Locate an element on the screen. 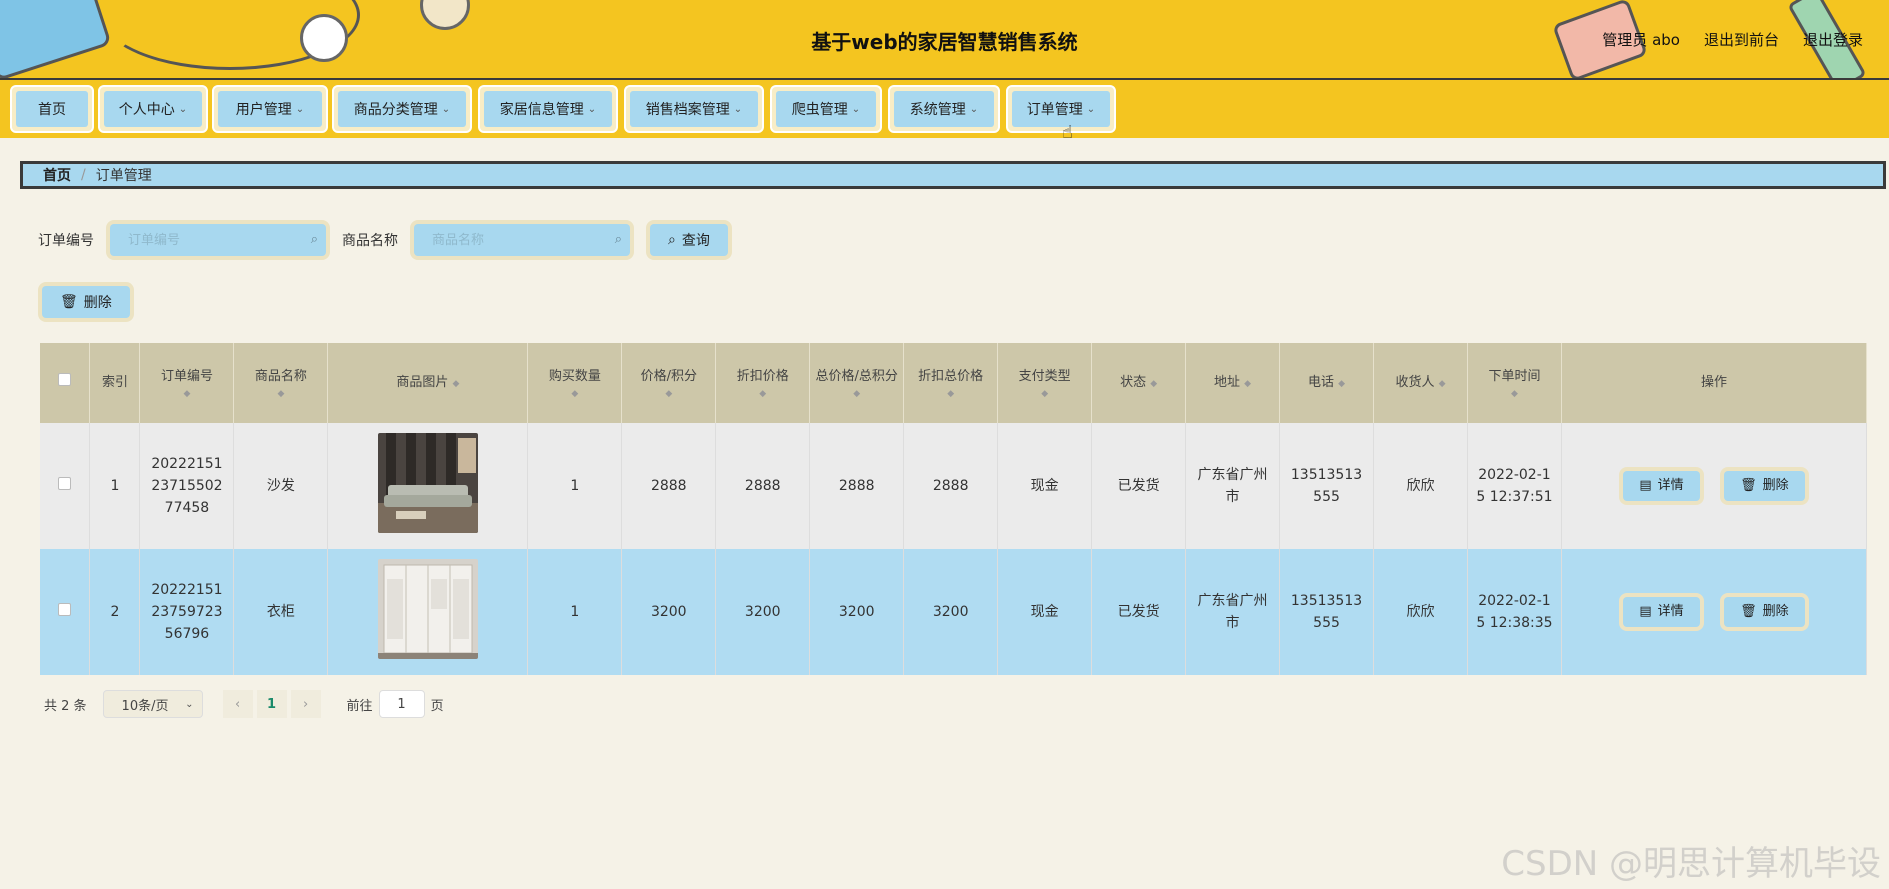 Image resolution: width=1889 pixels, height=889 pixels. page-suffix: 页 is located at coordinates (437, 706).